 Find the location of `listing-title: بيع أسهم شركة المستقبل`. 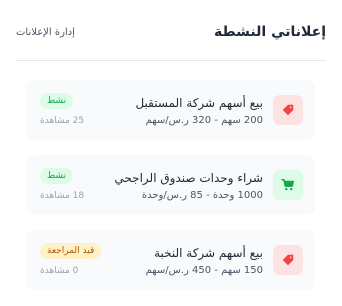

listing-title: بيع أسهم شركة المستقبل is located at coordinates (199, 103).